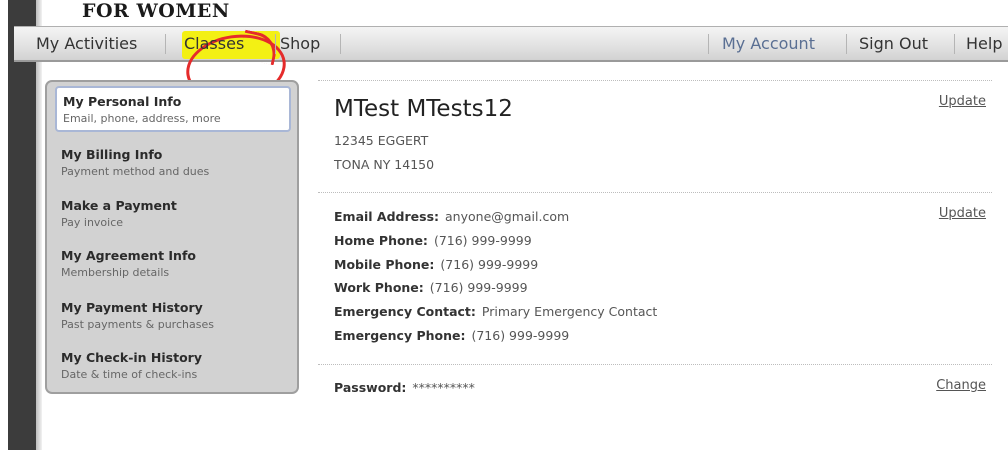 The height and width of the screenshot is (450, 1008). I want to click on nav-my-account: My Account, so click(768, 44).